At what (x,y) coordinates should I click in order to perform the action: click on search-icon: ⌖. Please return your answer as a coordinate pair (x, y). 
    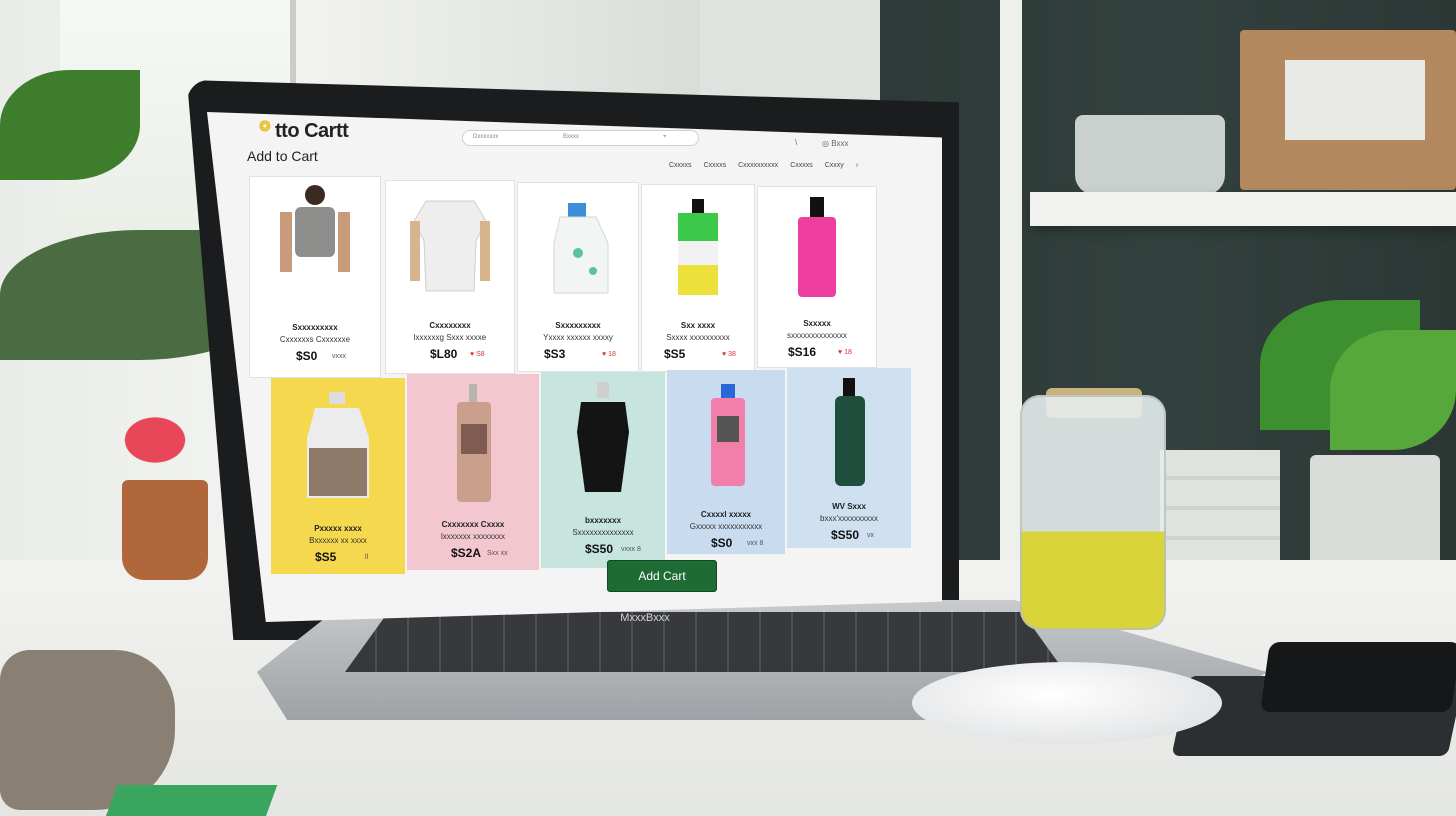
    Looking at the image, I should click on (664, 137).